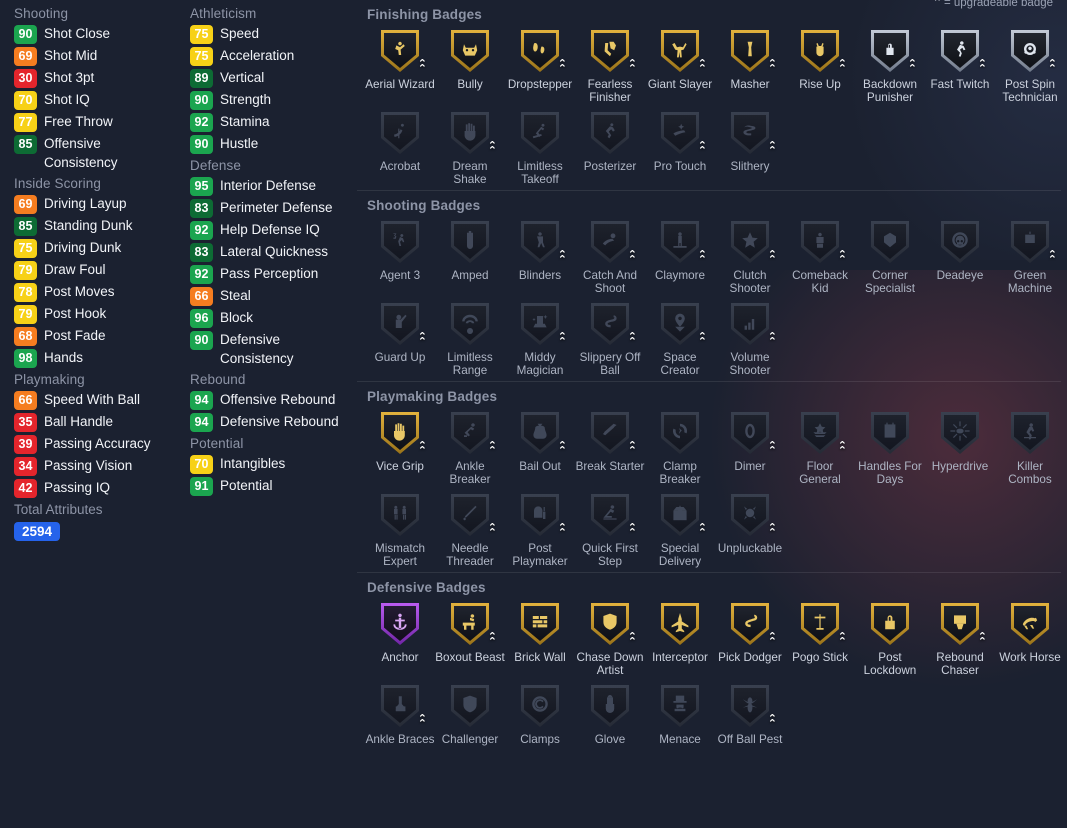  What do you see at coordinates (1032, 242) in the screenshot?
I see `robot-icon: ⌃ ⌃` at bounding box center [1032, 242].